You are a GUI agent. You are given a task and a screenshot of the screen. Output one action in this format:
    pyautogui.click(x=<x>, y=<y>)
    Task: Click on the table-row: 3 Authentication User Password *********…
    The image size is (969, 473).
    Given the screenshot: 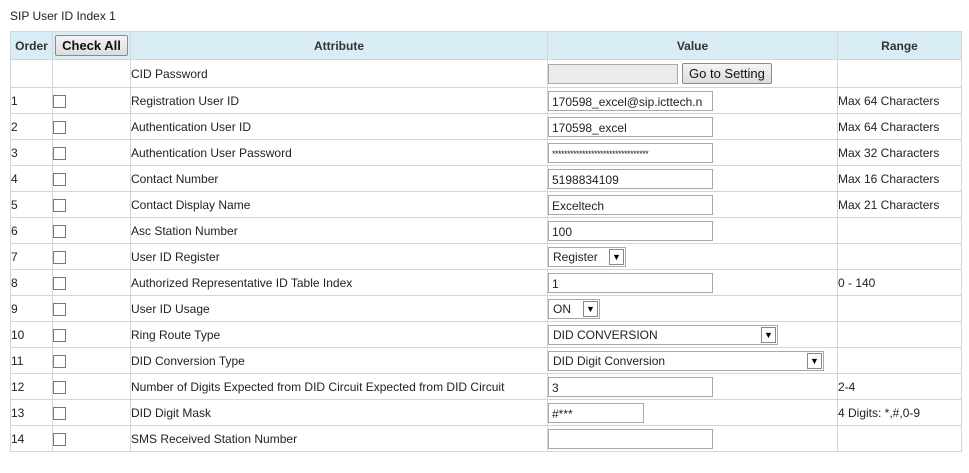 What is the action you would take?
    pyautogui.click(x=486, y=152)
    